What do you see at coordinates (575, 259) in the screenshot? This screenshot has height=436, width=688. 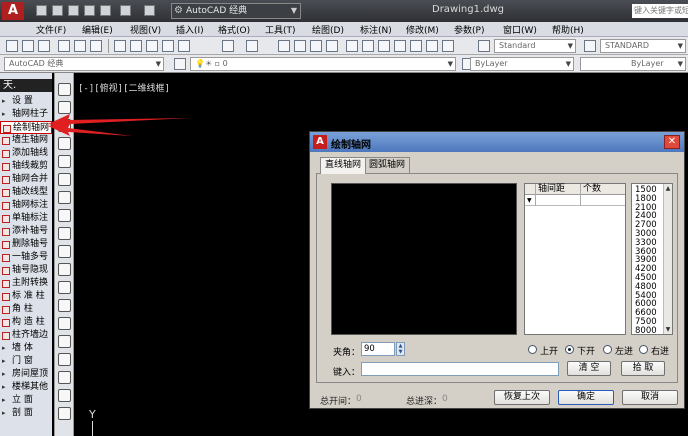 I see `spacing-table: 轴间距 个数 ▼` at bounding box center [575, 259].